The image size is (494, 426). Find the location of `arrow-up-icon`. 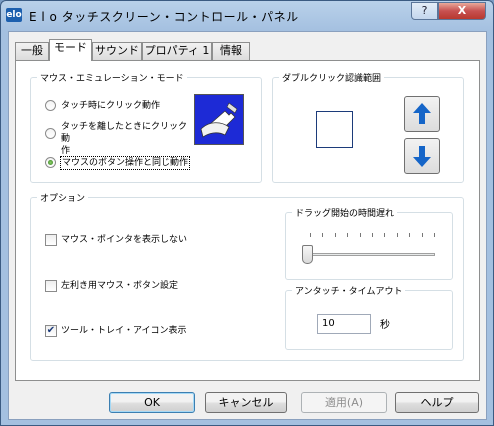

arrow-up-icon is located at coordinates (422, 113).